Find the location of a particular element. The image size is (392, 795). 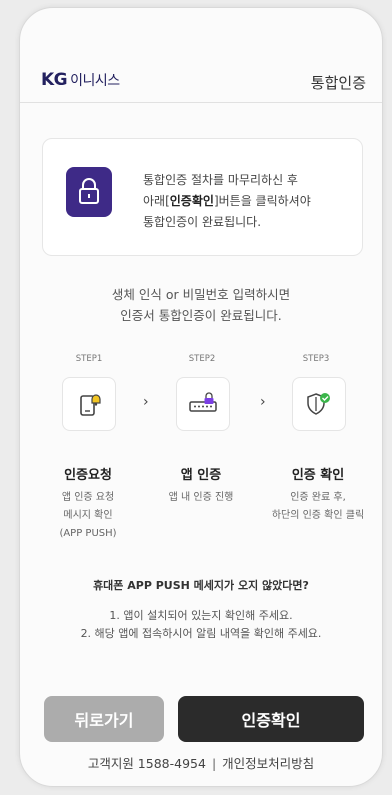

footer: 고객지원 1588-4954 | 개인정보처리방침 is located at coordinates (201, 762).